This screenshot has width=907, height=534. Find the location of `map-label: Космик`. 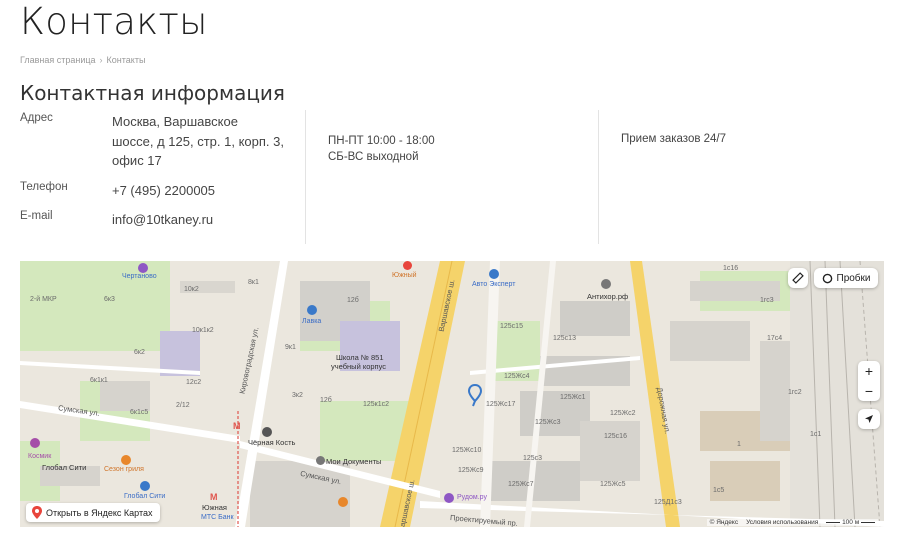

map-label: Космик is located at coordinates (40, 456).